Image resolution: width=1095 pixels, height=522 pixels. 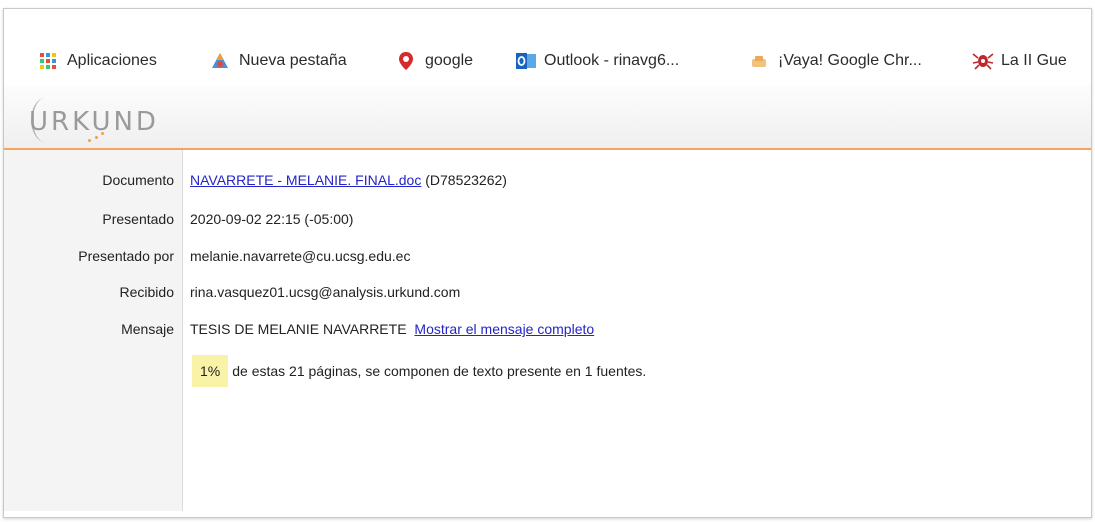 I want to click on bookmark-label: La II Gue, so click(x=1034, y=60).